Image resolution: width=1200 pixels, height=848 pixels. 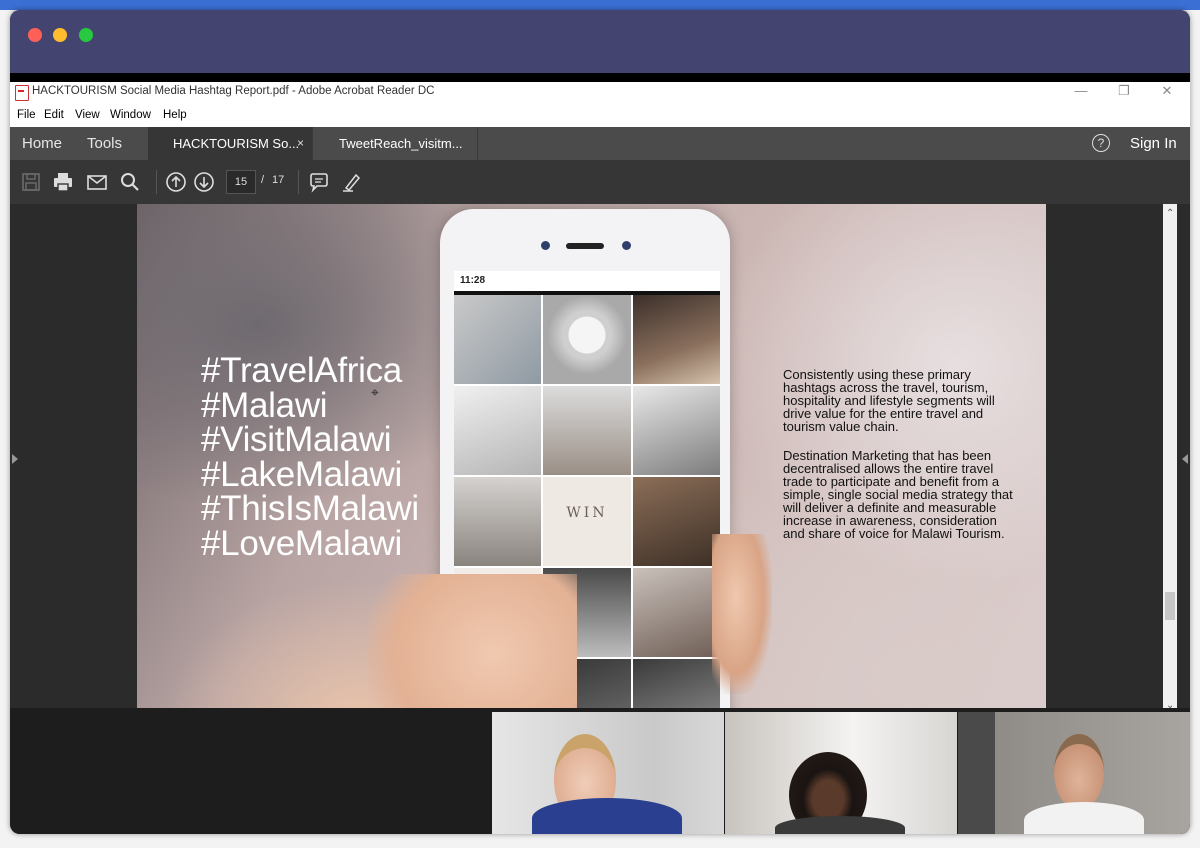 What do you see at coordinates (130, 182) in the screenshot?
I see `search-icon` at bounding box center [130, 182].